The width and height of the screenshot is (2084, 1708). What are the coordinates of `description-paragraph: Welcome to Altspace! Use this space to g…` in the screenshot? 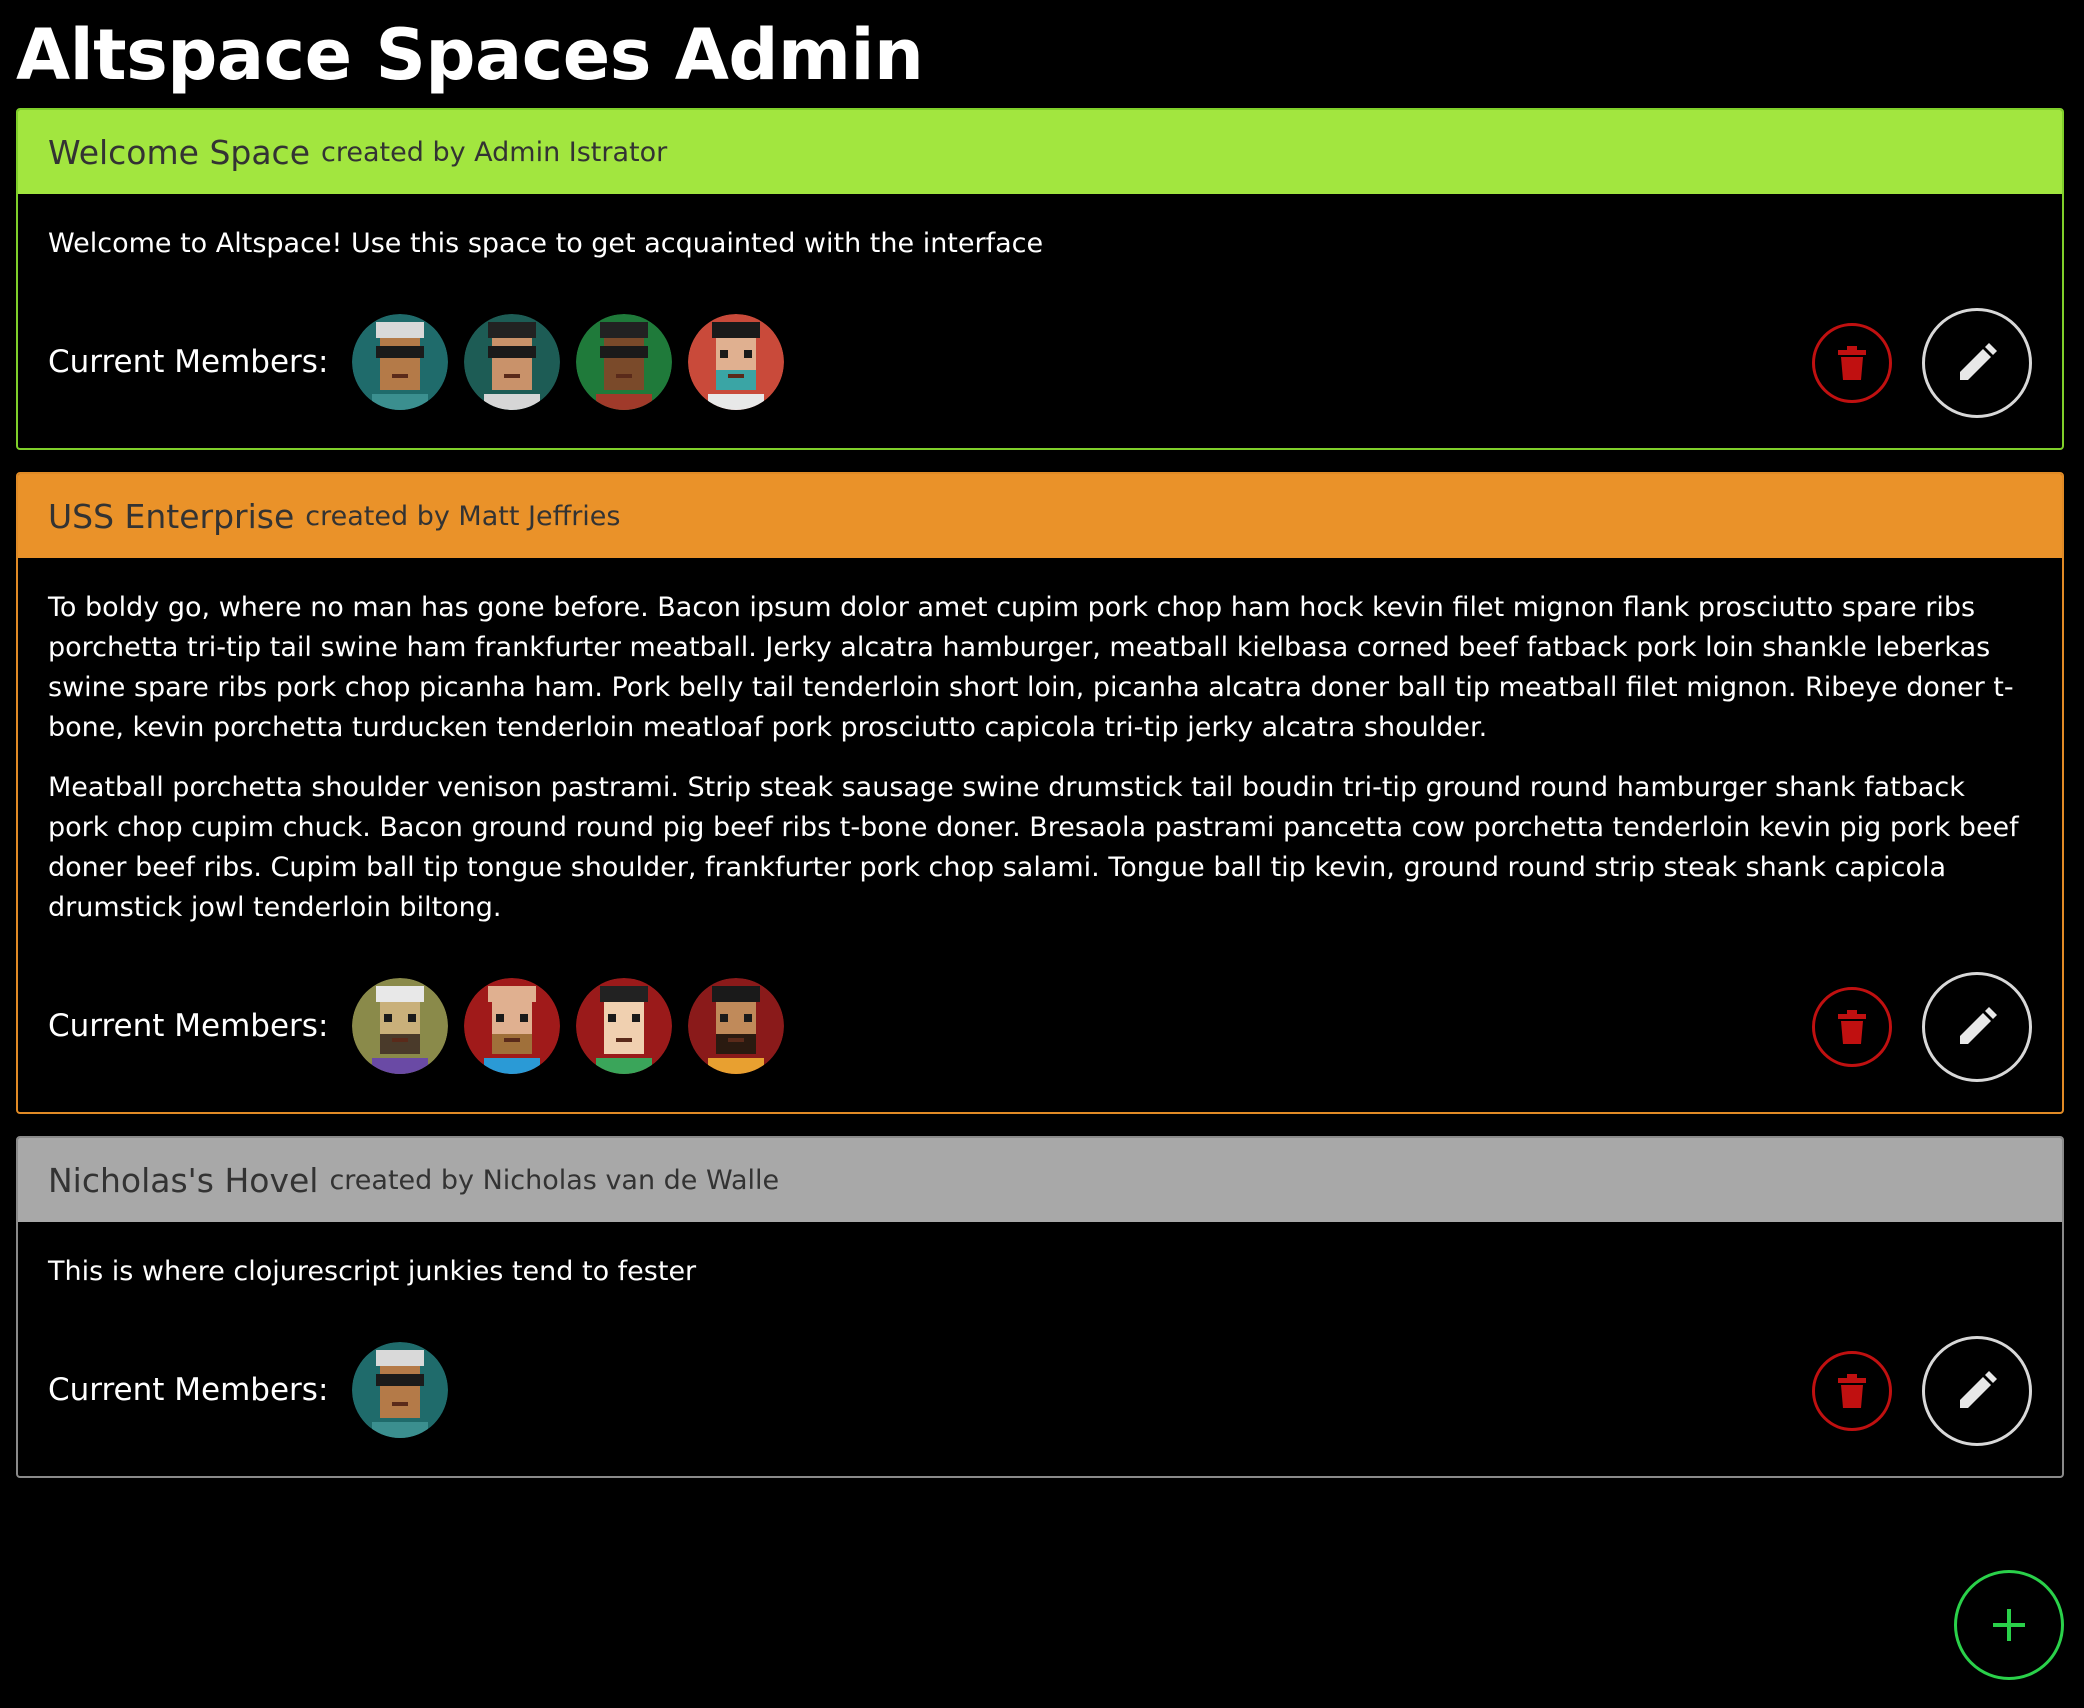 It's located at (546, 243).